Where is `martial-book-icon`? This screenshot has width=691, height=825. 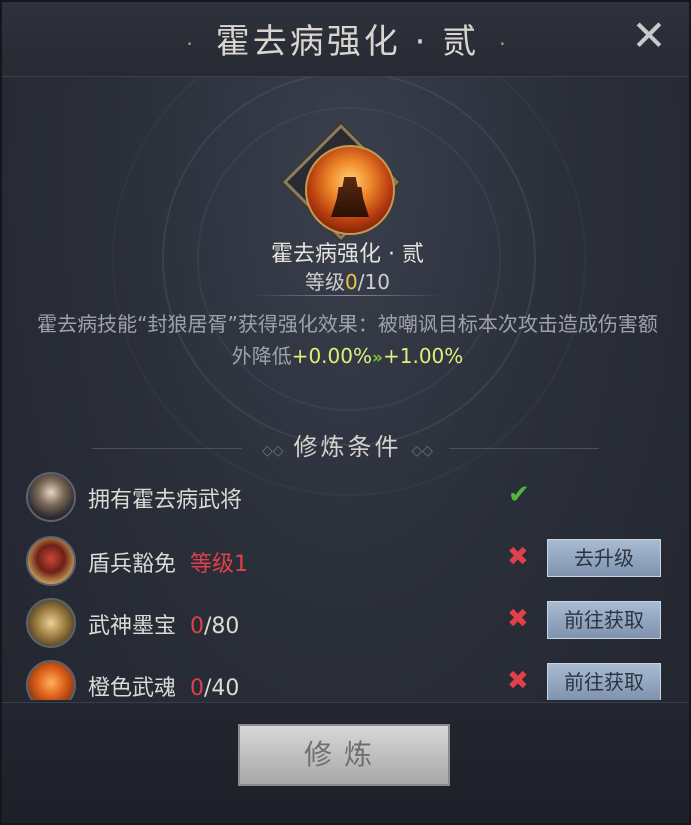
martial-book-icon is located at coordinates (51, 623).